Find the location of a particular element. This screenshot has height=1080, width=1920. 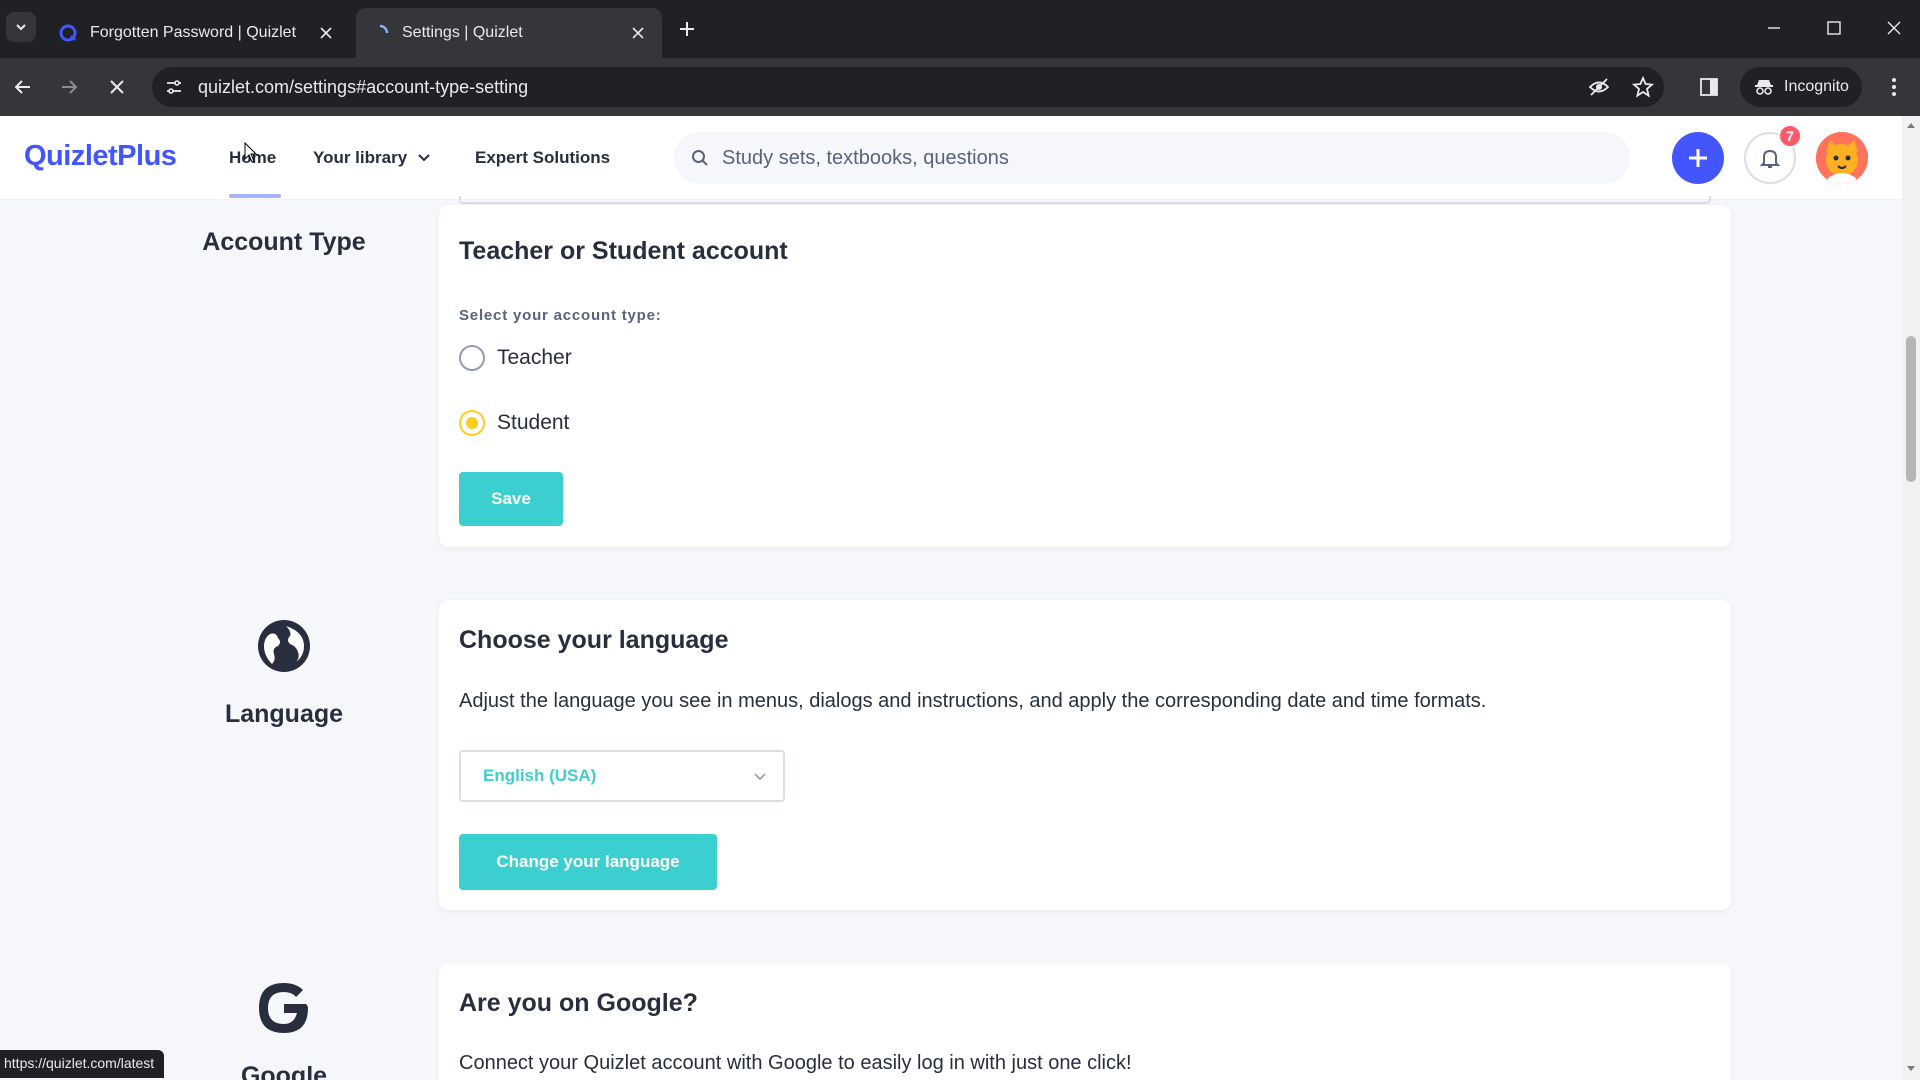

window-close-button is located at coordinates (1894, 28).